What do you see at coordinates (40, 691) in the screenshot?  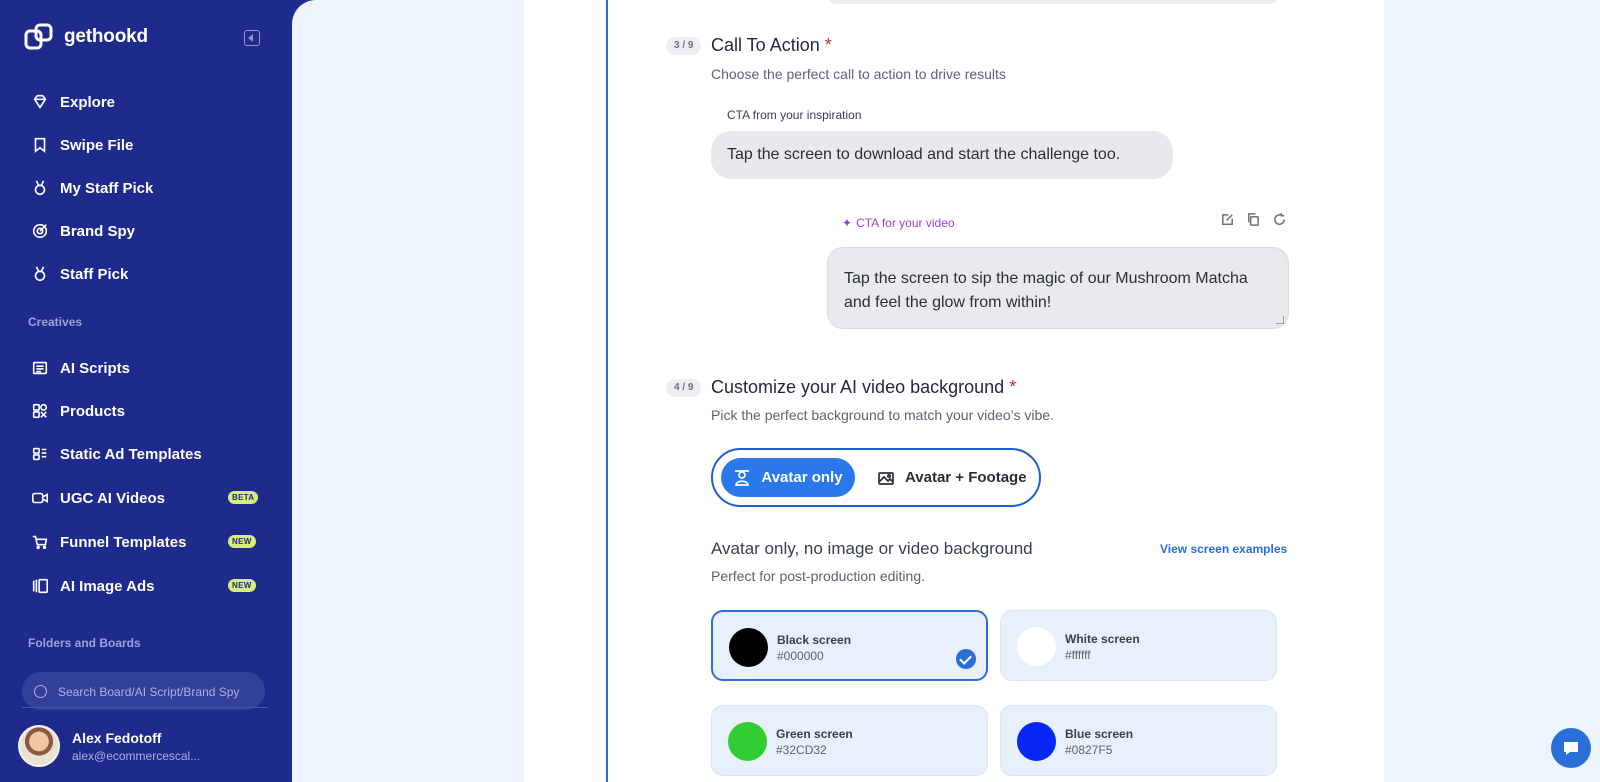 I see `search-icon` at bounding box center [40, 691].